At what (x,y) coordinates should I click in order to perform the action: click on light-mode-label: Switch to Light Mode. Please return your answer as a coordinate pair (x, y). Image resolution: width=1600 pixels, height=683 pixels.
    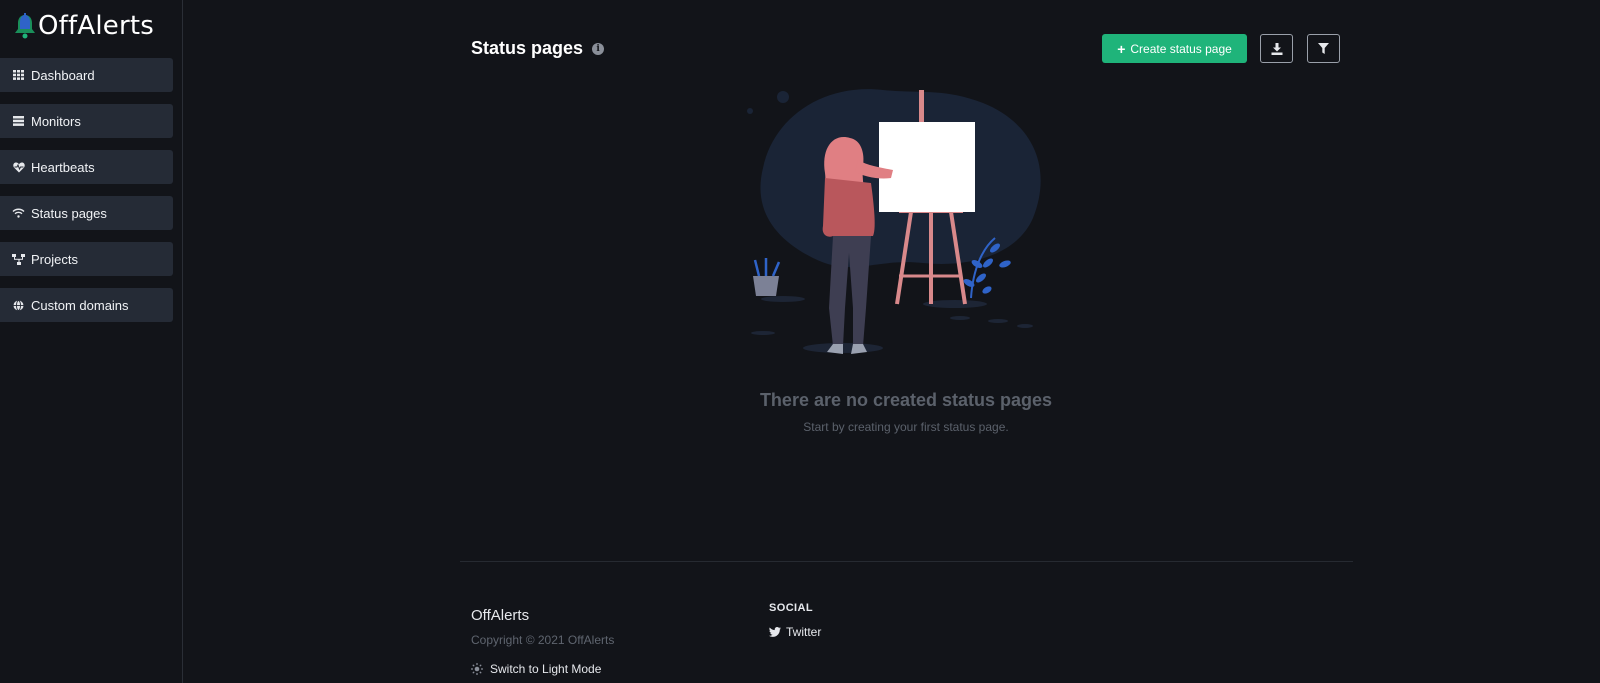
    Looking at the image, I should click on (546, 669).